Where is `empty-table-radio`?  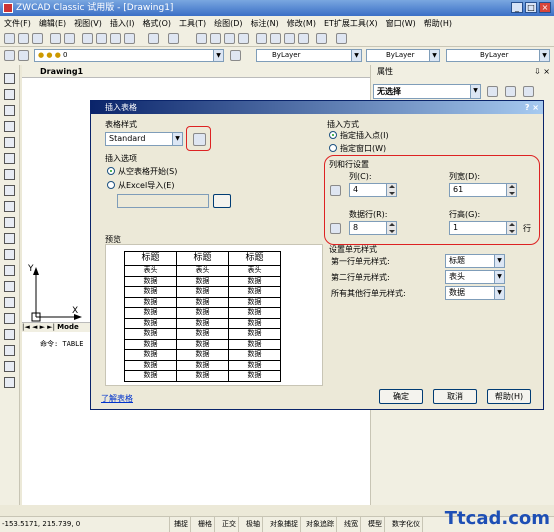 empty-table-radio is located at coordinates (111, 171).